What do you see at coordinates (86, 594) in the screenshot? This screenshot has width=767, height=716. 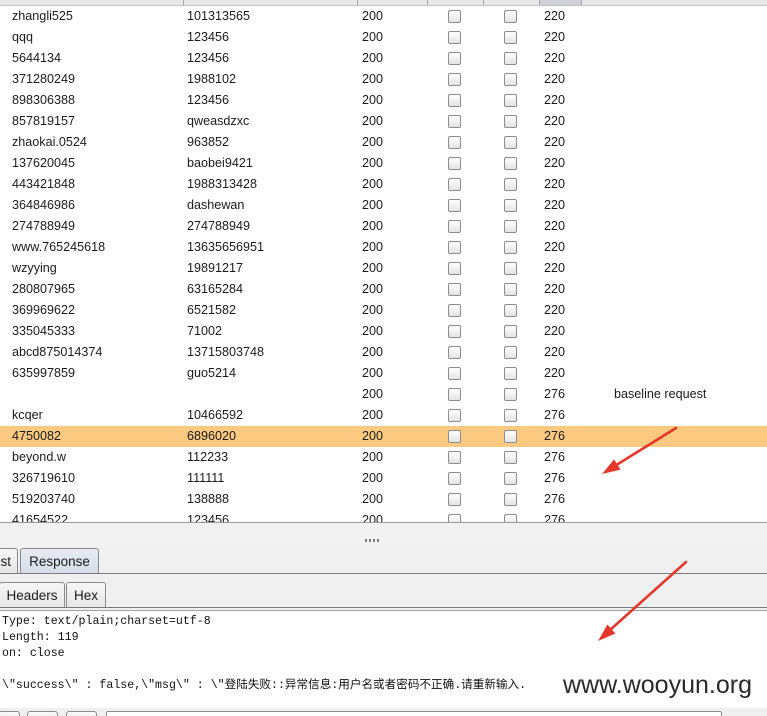 I see `tab-hex: Hex` at bounding box center [86, 594].